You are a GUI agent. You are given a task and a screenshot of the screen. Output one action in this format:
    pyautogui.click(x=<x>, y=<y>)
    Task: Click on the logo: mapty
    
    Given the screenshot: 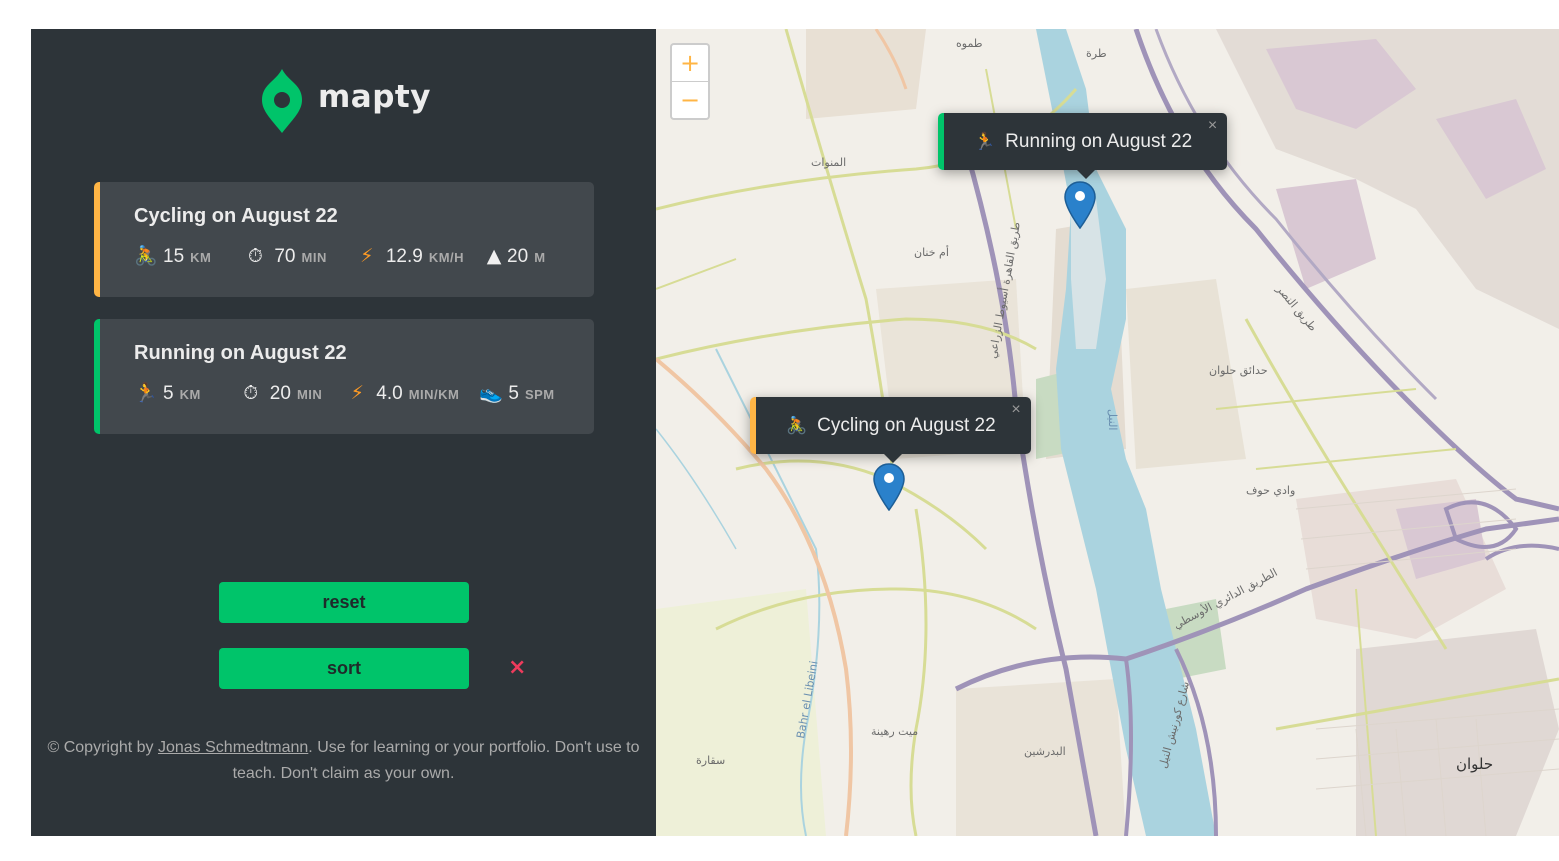 What is the action you would take?
    pyautogui.click(x=346, y=100)
    